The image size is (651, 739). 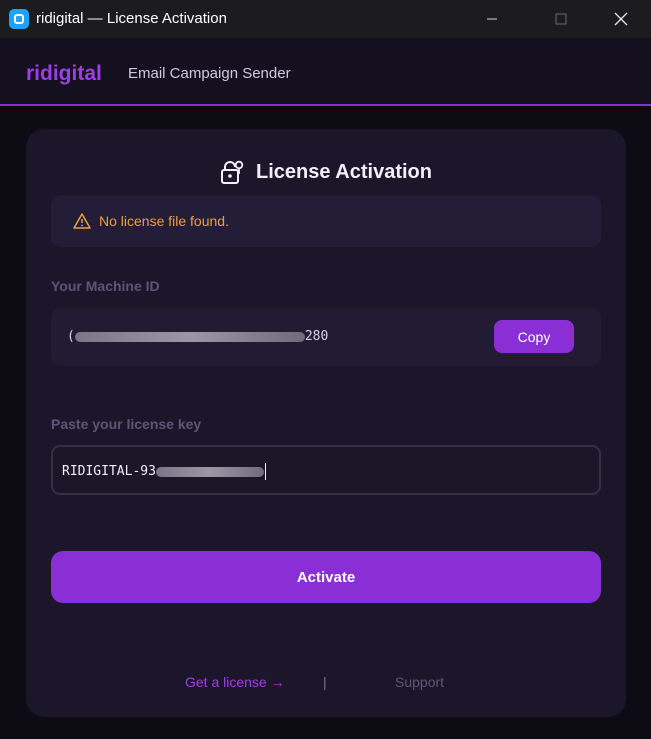 What do you see at coordinates (326, 221) in the screenshot?
I see `license-alert: No license file found.` at bounding box center [326, 221].